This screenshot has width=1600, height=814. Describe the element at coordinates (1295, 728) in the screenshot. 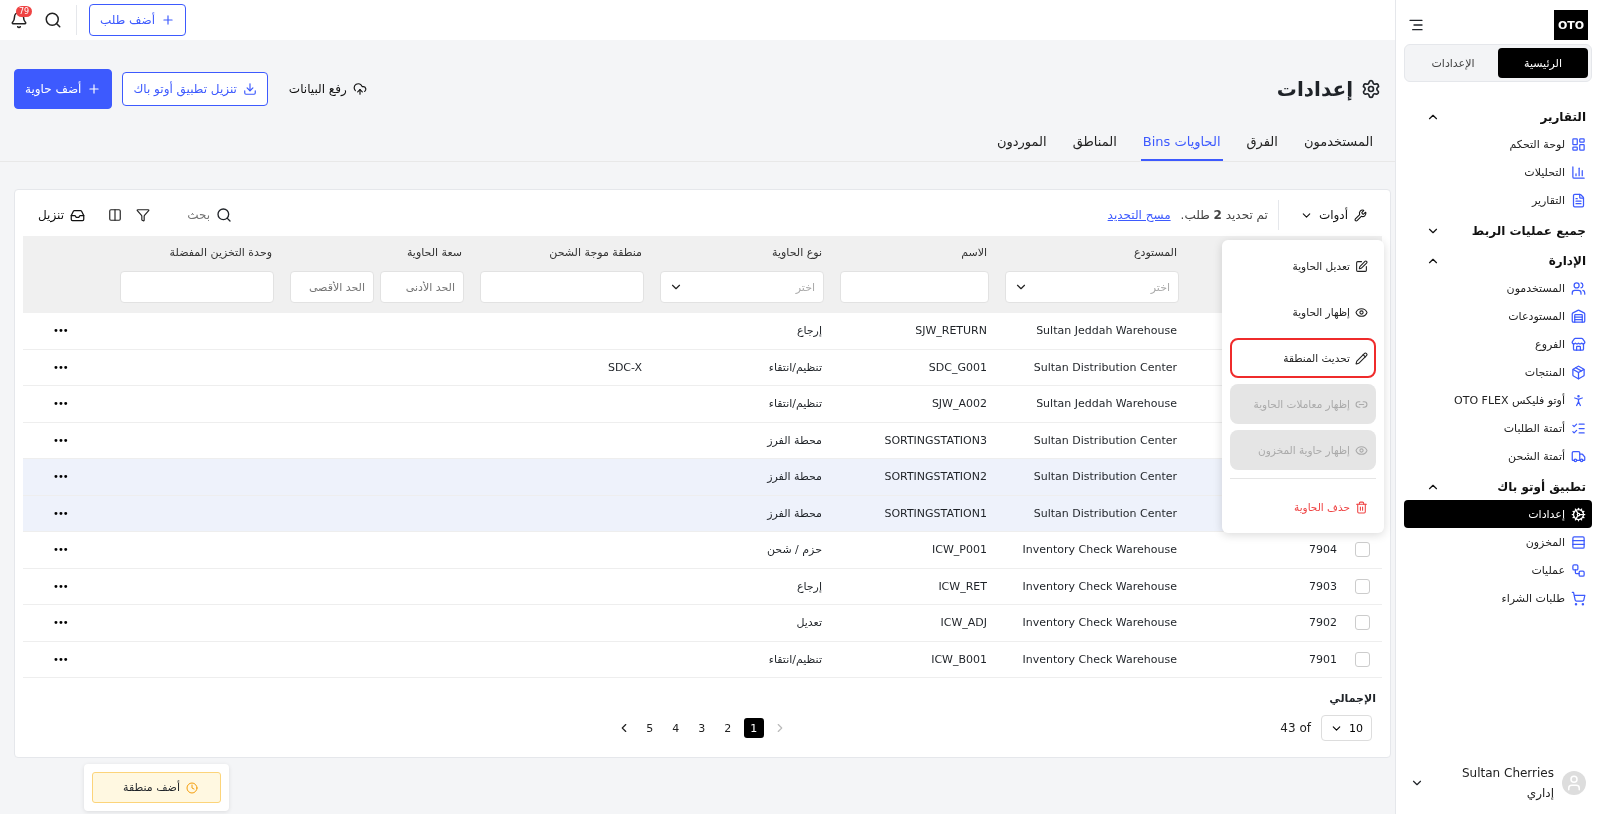

I see `total-count: 43 of` at that location.